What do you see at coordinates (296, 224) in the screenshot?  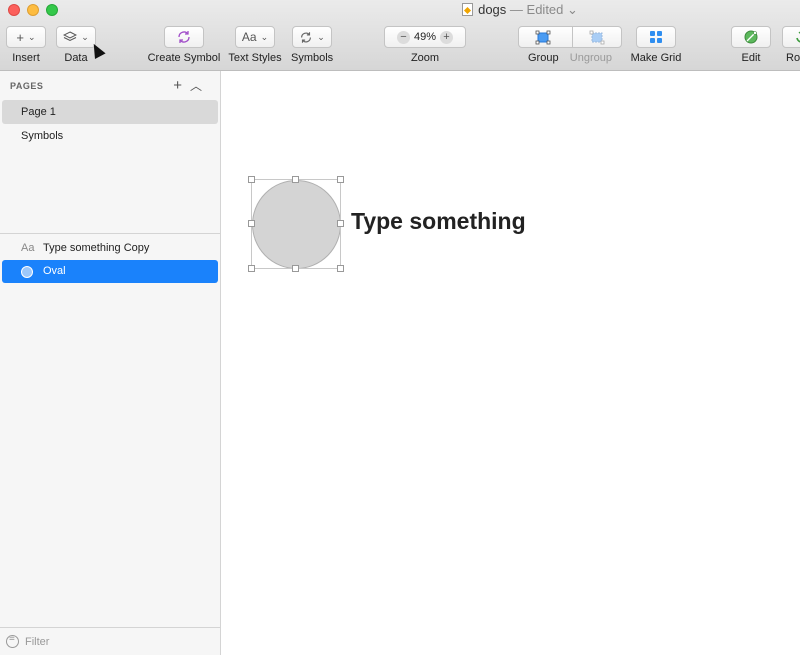 I see `selection-box` at bounding box center [296, 224].